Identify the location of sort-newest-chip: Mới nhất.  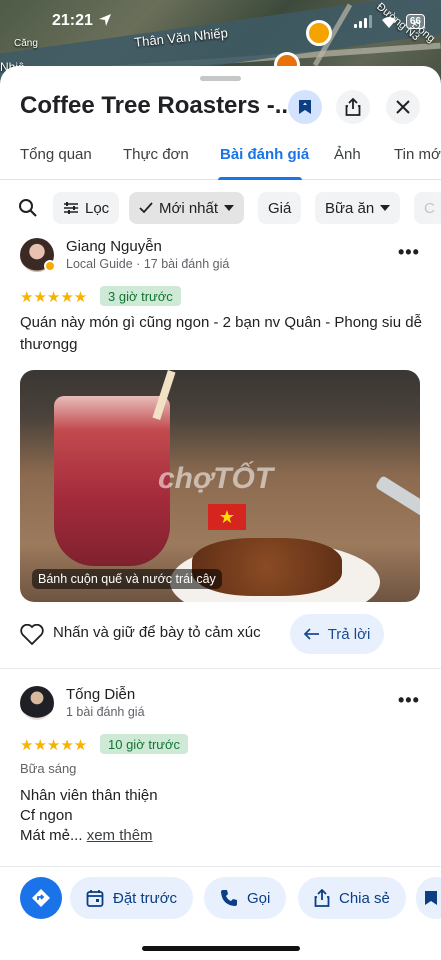
(187, 208).